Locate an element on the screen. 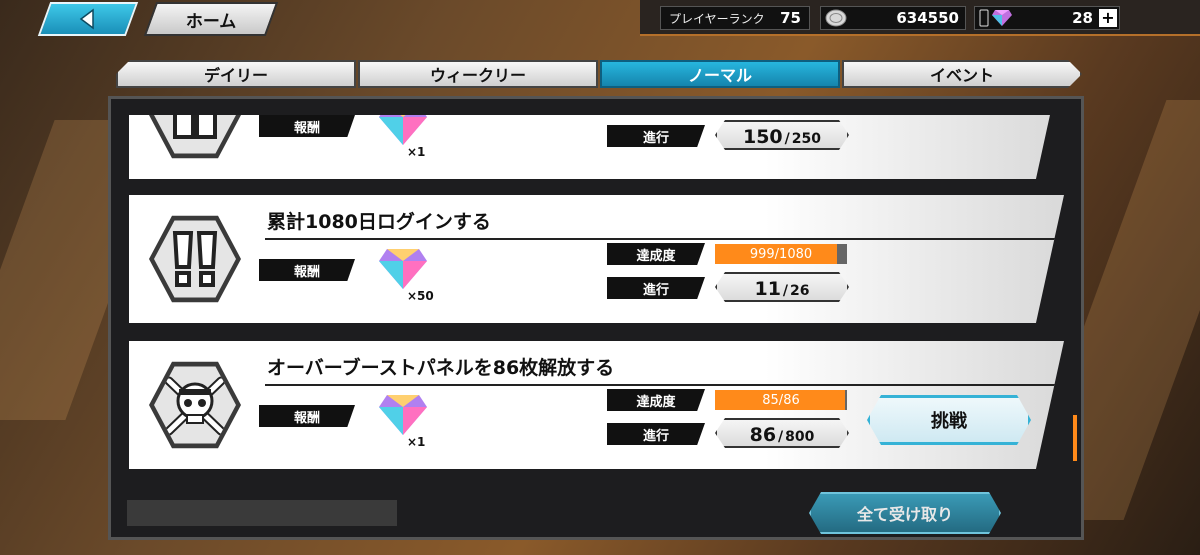 This screenshot has width=1200, height=555. claim-all-button: 全て受け取り is located at coordinates (905, 513).